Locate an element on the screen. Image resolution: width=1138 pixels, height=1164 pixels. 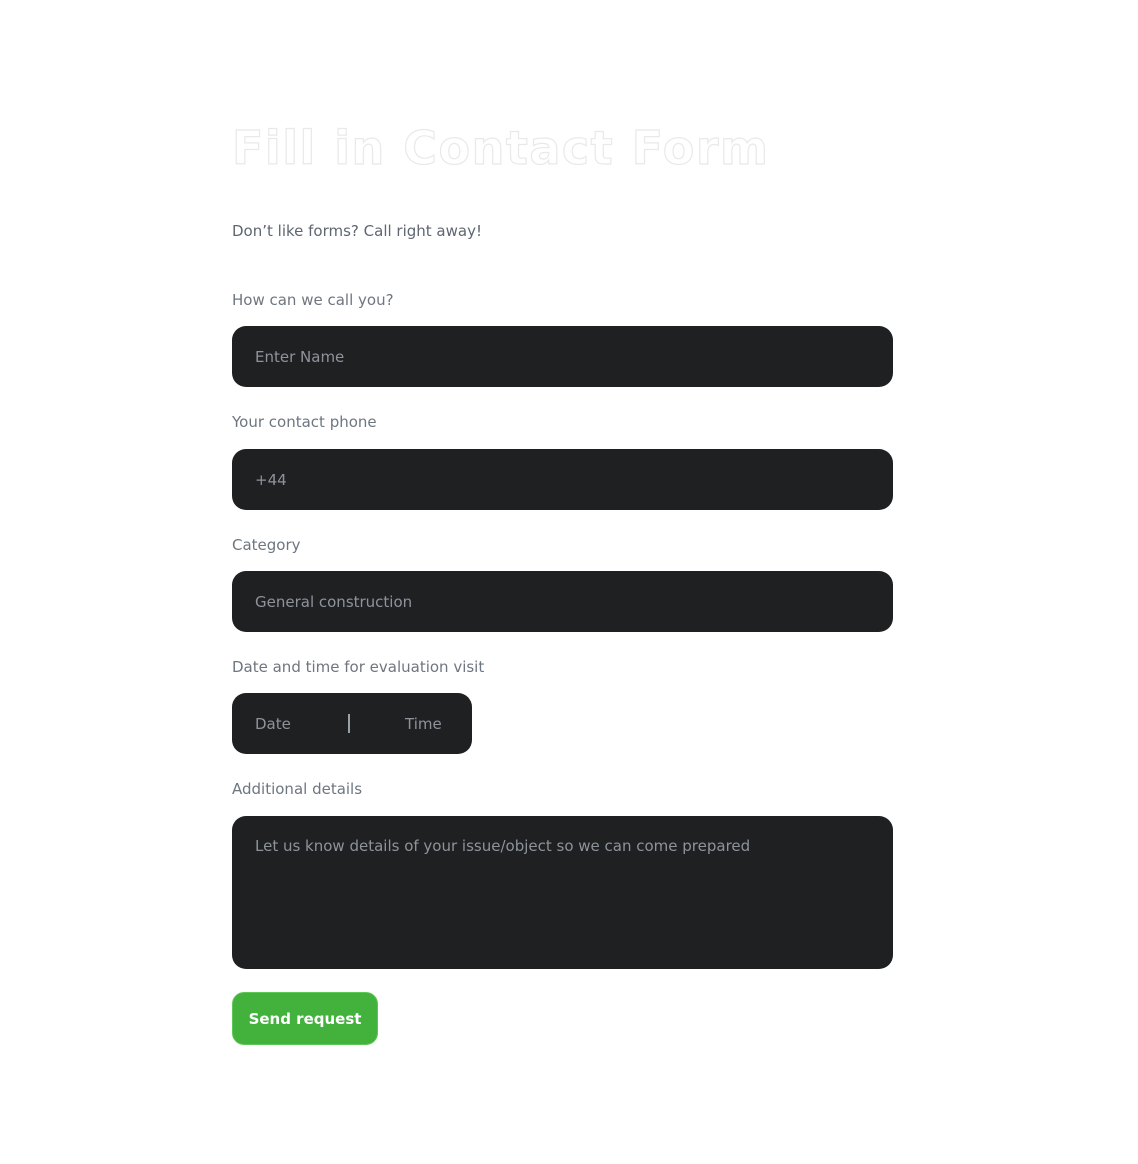
phone-placeholder: +44 is located at coordinates (271, 479).